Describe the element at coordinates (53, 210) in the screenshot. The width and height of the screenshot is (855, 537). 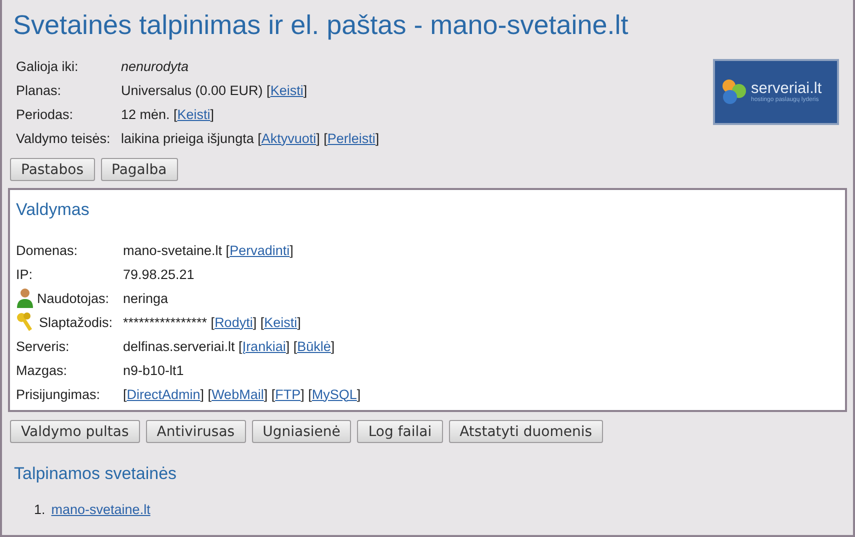
I see `section-heading: Valdymas` at that location.